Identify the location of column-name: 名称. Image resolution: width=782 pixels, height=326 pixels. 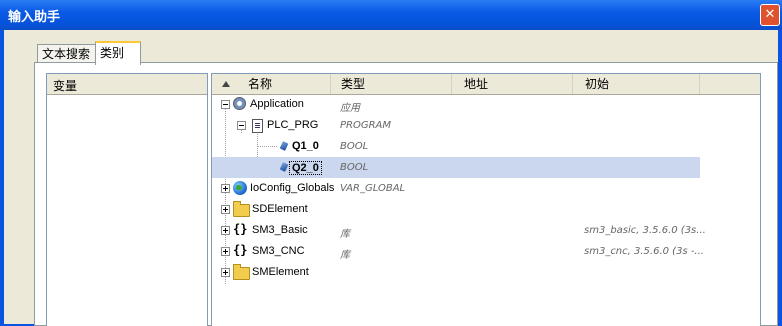
(271, 84).